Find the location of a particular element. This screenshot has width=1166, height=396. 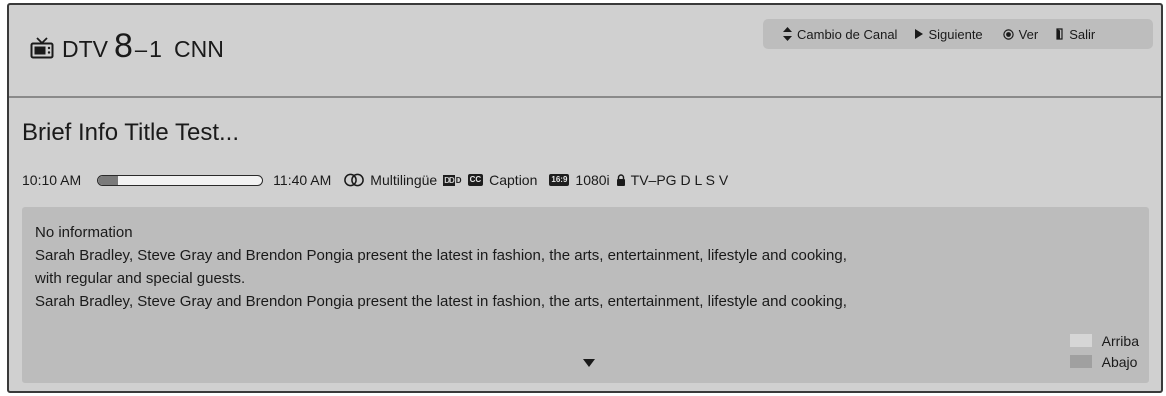

help-view-label: Ver is located at coordinates (1028, 34).